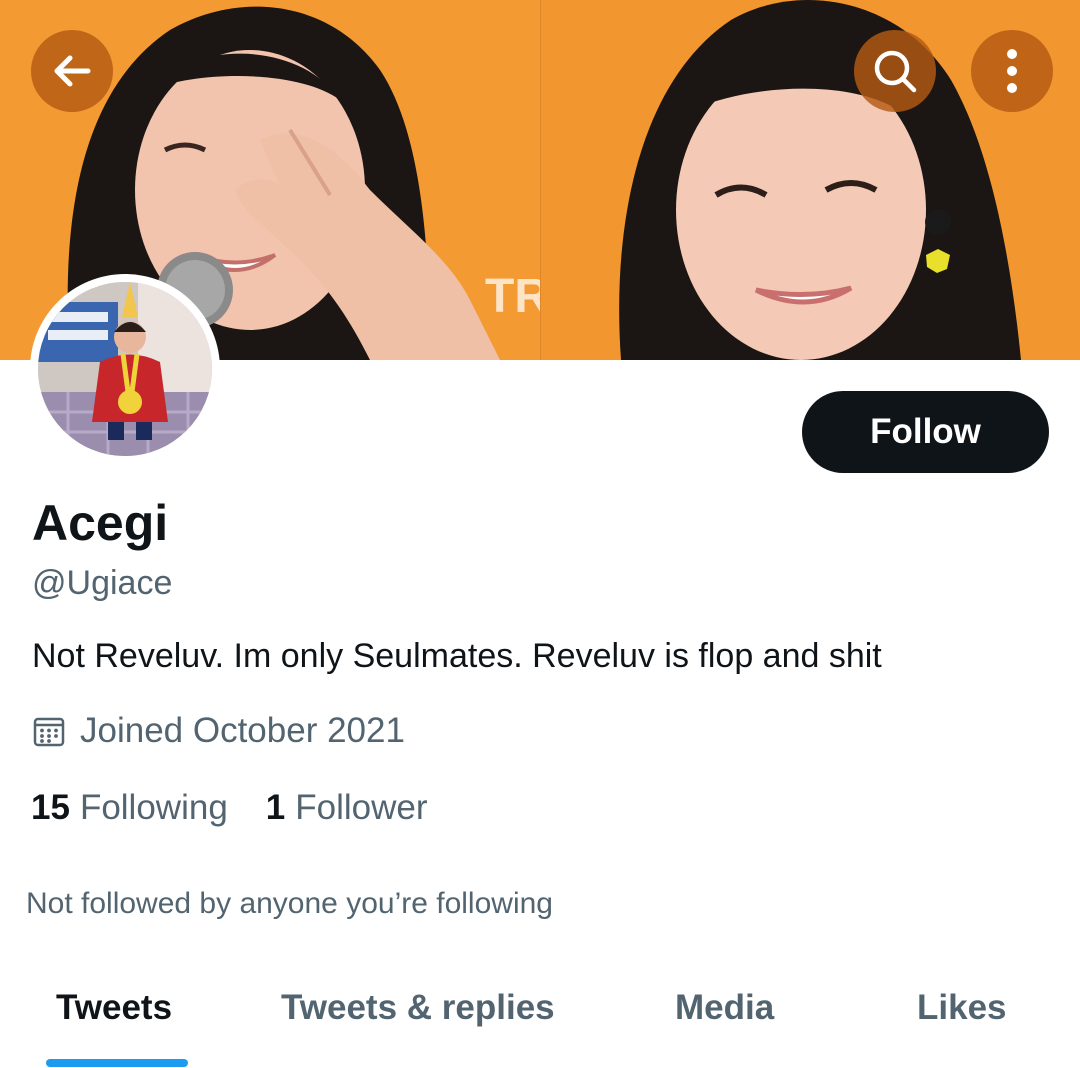  Describe the element at coordinates (50, 807) in the screenshot. I see `following-count: 15` at that location.